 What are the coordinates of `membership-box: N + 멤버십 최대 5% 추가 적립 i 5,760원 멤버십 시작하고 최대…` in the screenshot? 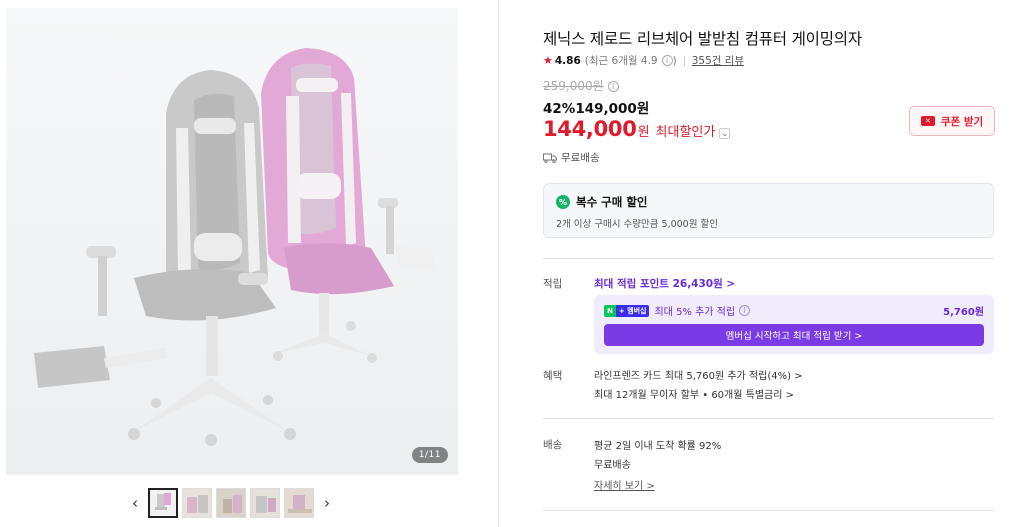 It's located at (794, 324).